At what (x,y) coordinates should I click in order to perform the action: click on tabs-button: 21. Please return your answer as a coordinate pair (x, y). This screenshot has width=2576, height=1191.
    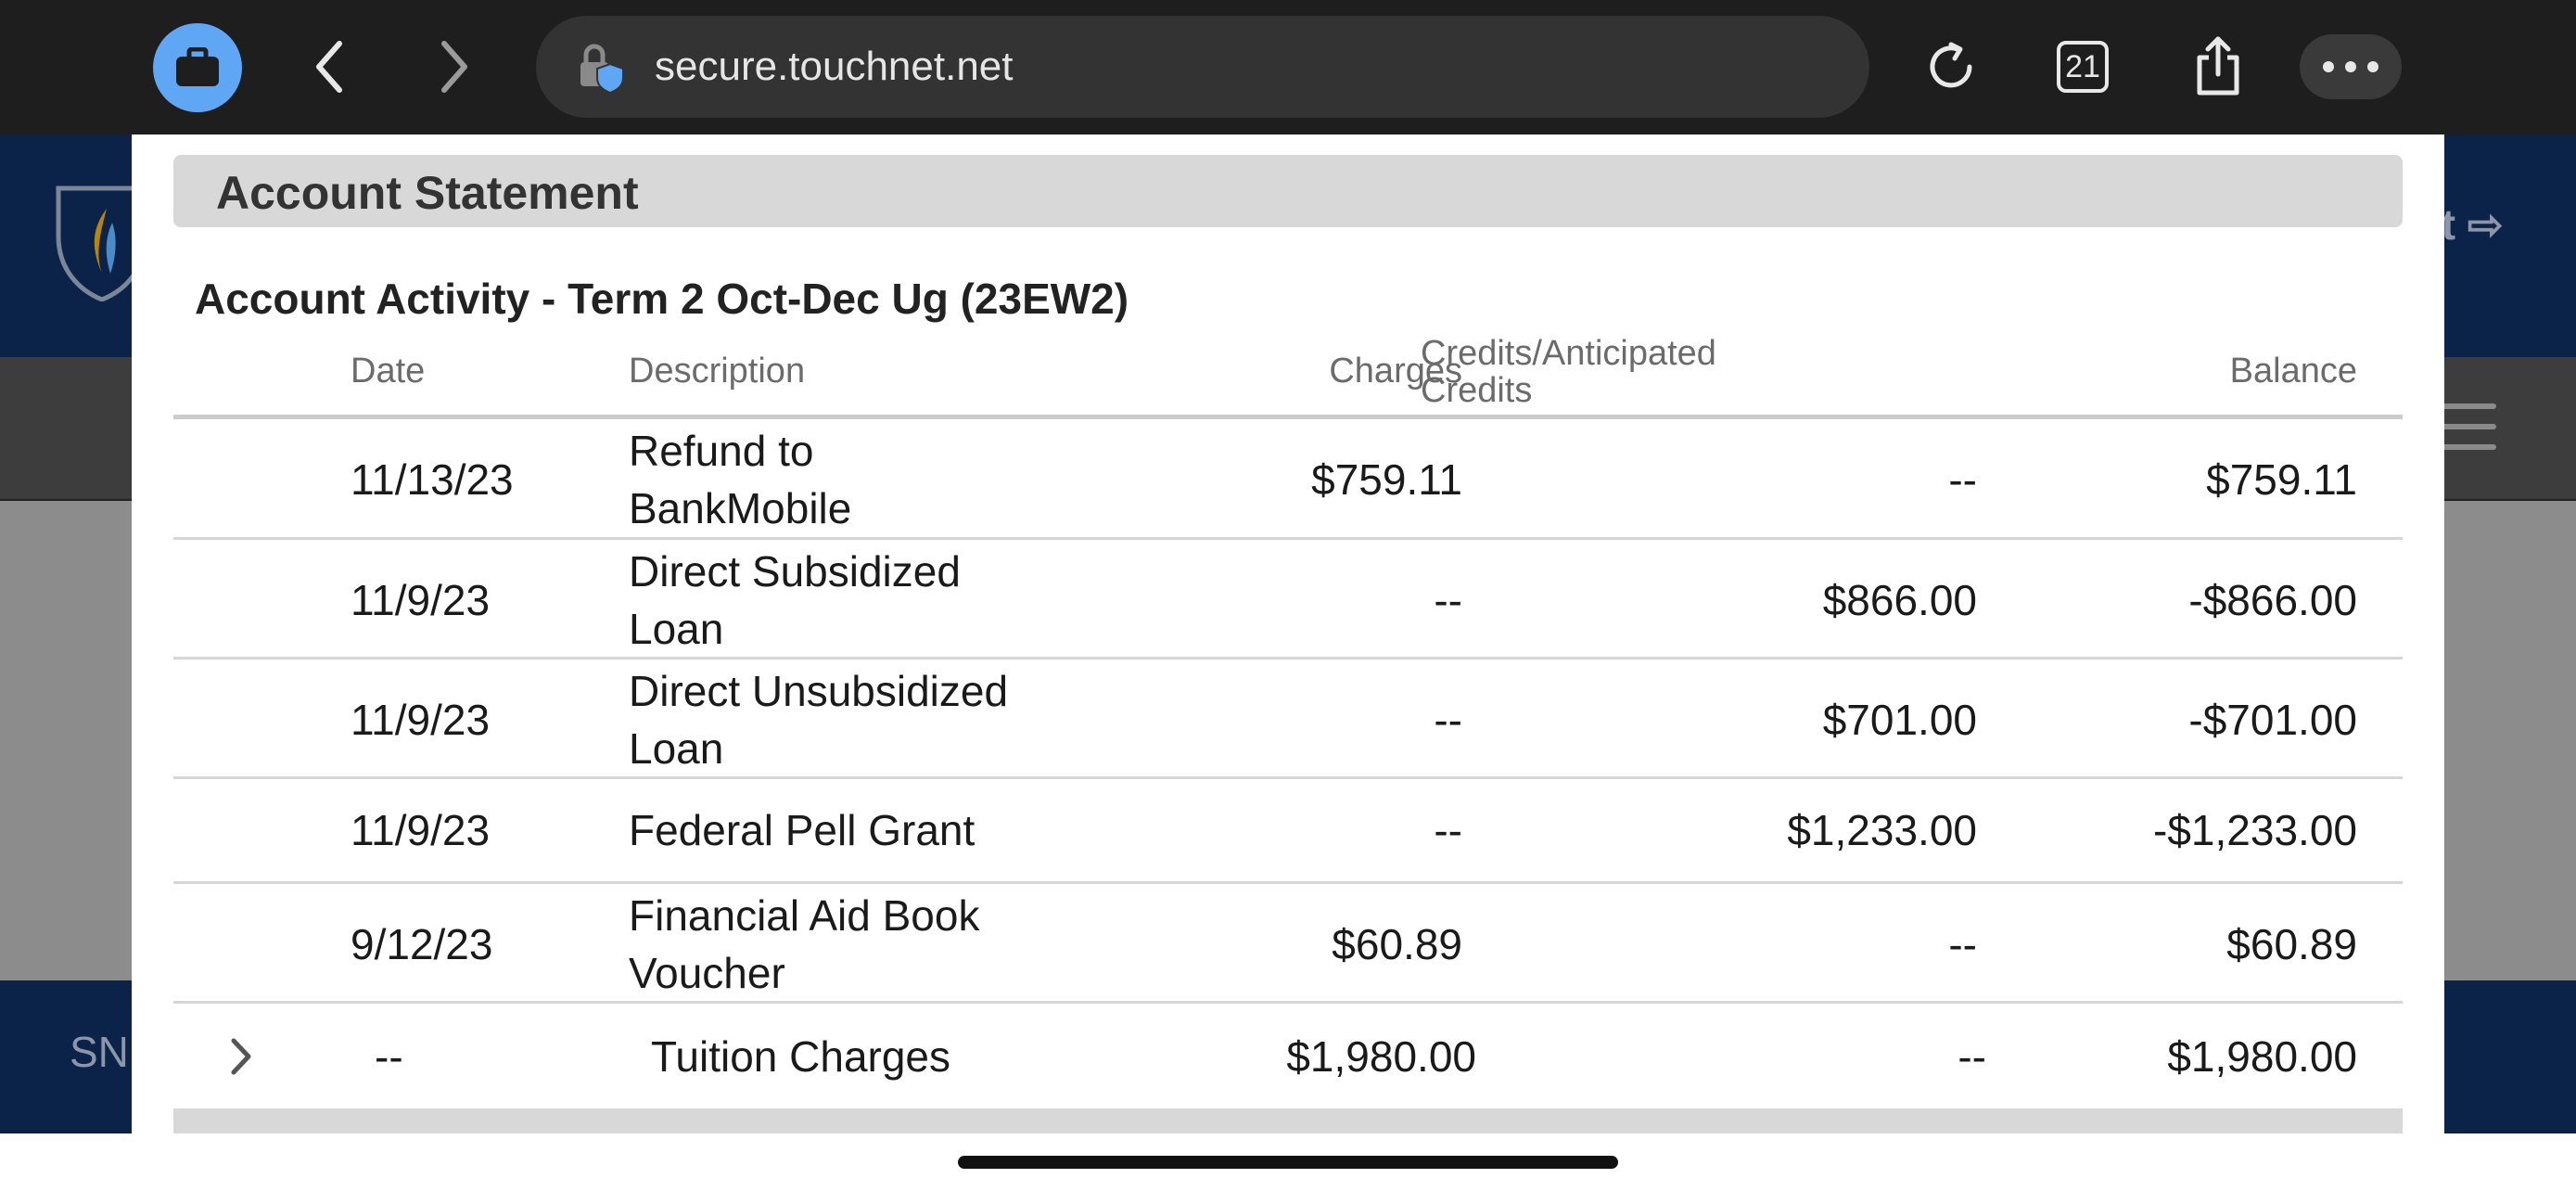
    Looking at the image, I should click on (2083, 67).